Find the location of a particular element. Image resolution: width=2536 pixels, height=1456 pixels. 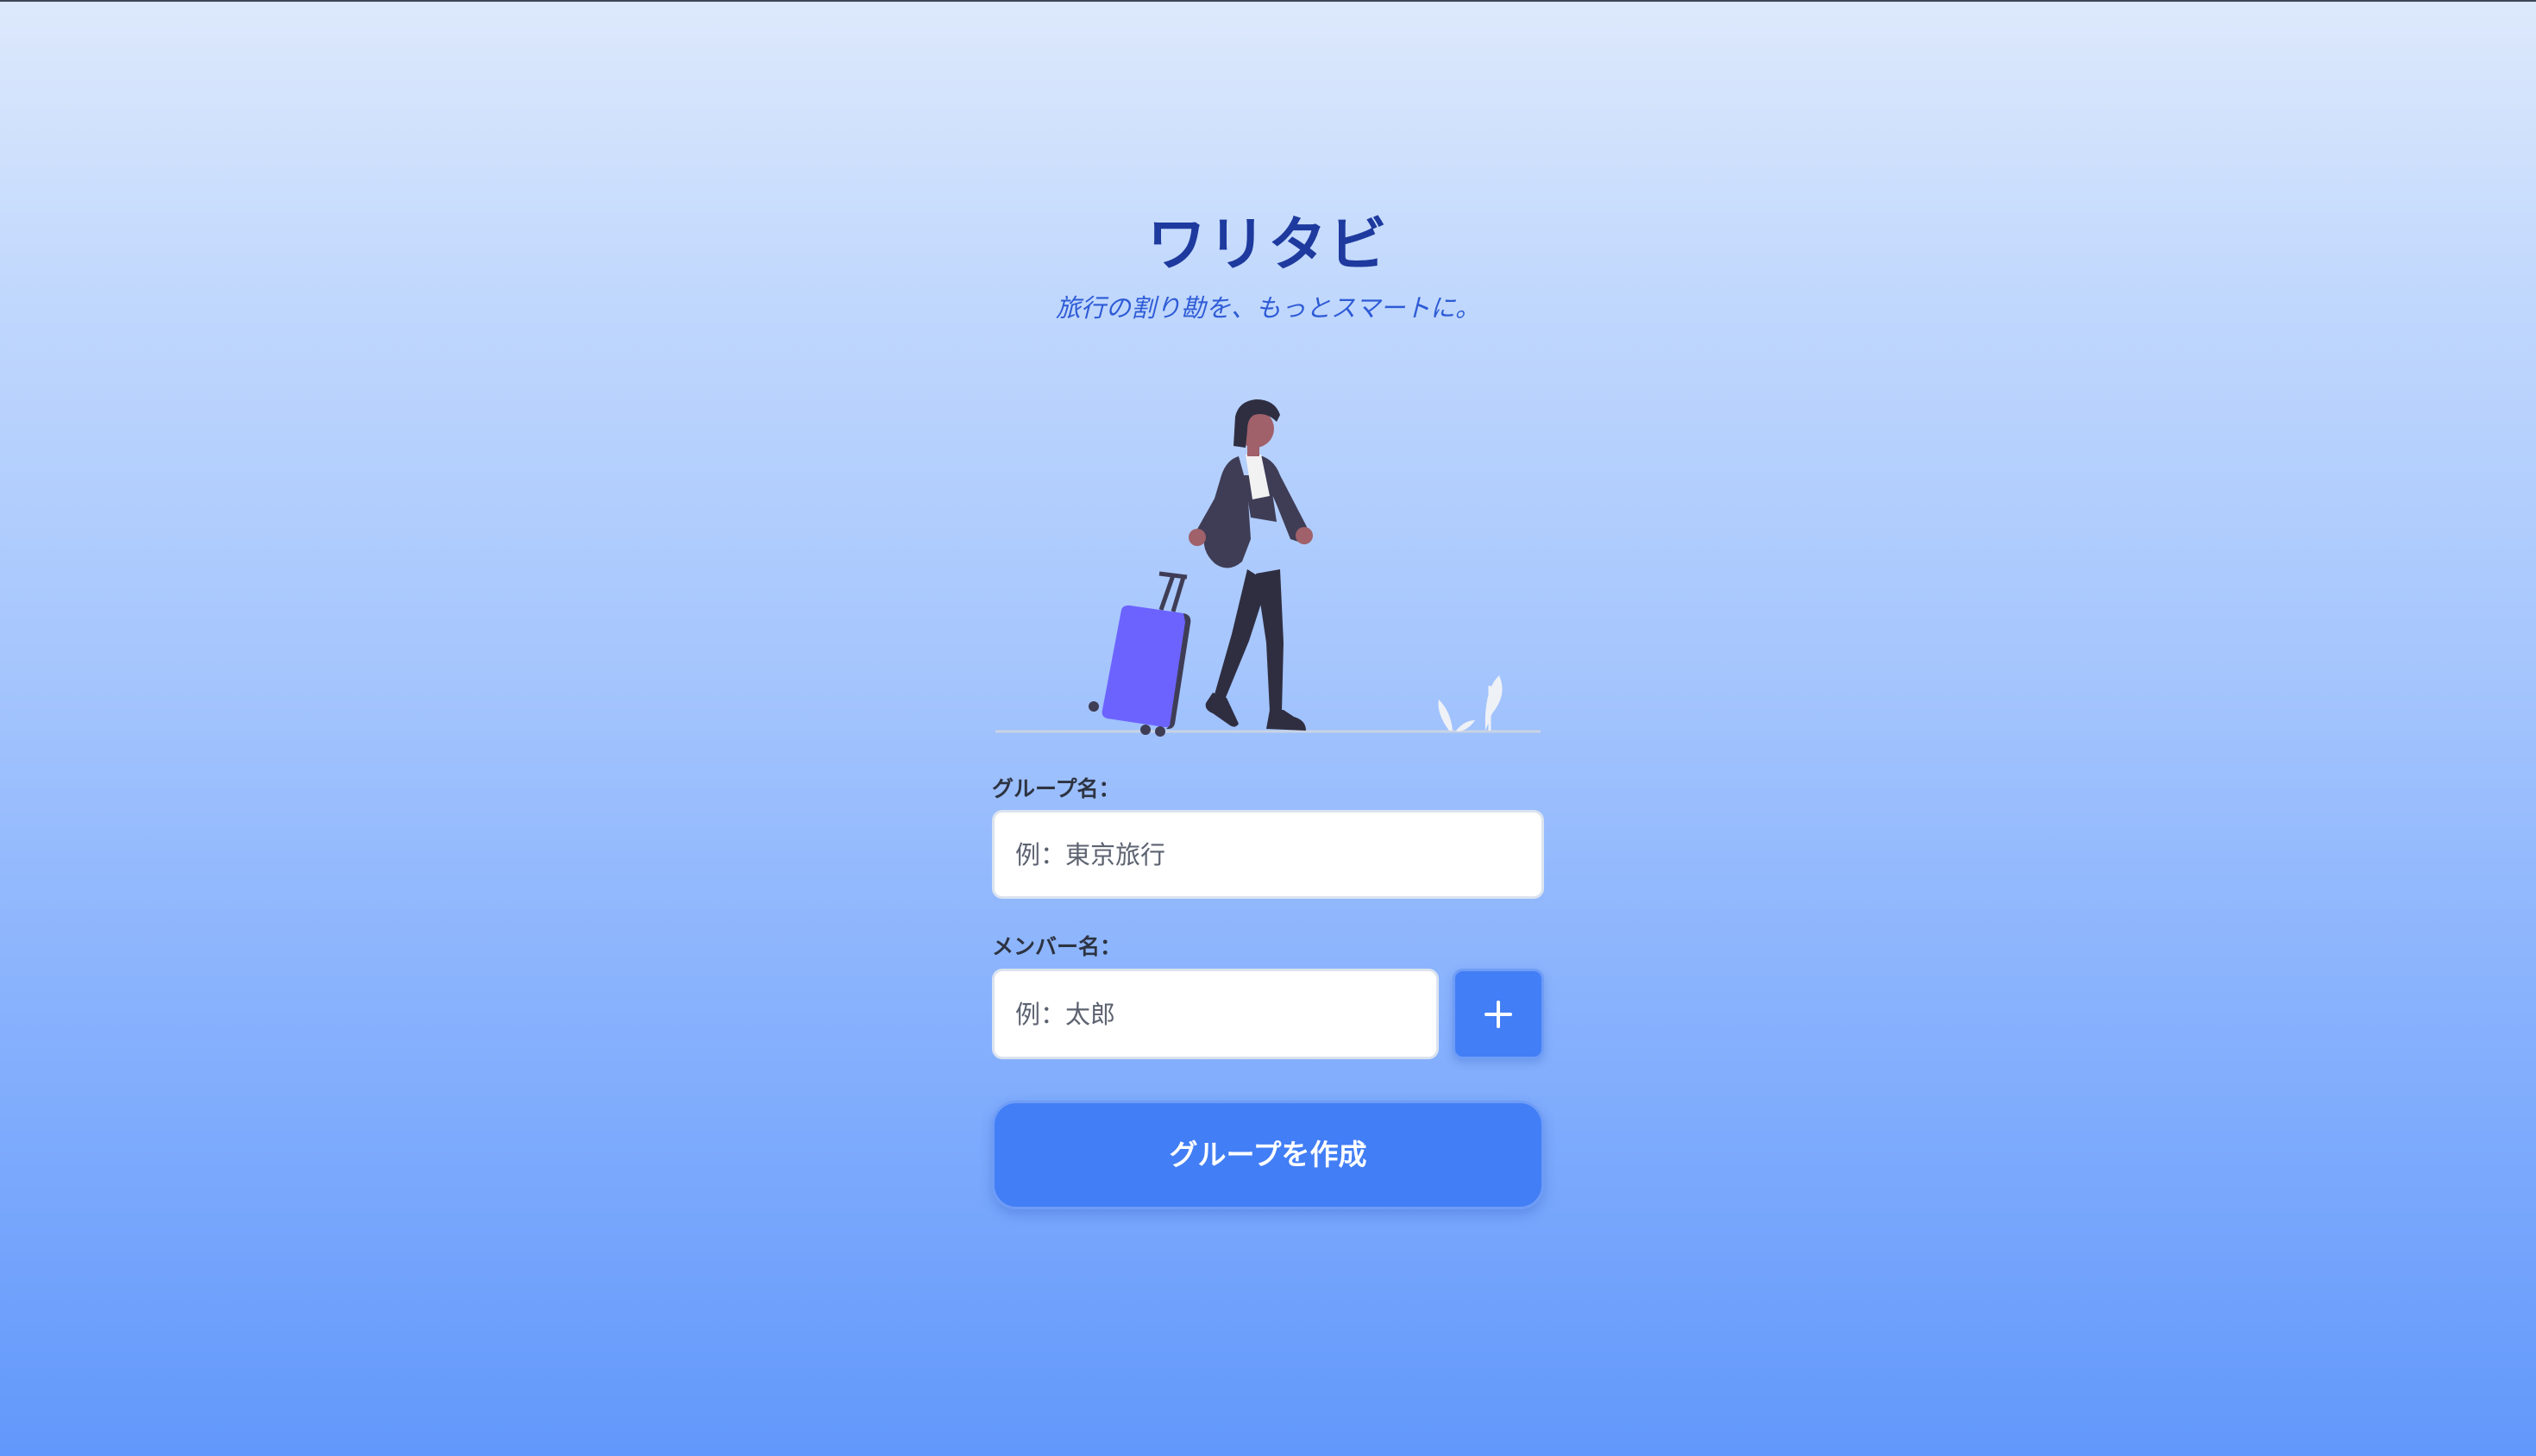

suitcase-icon is located at coordinates (1140, 654).